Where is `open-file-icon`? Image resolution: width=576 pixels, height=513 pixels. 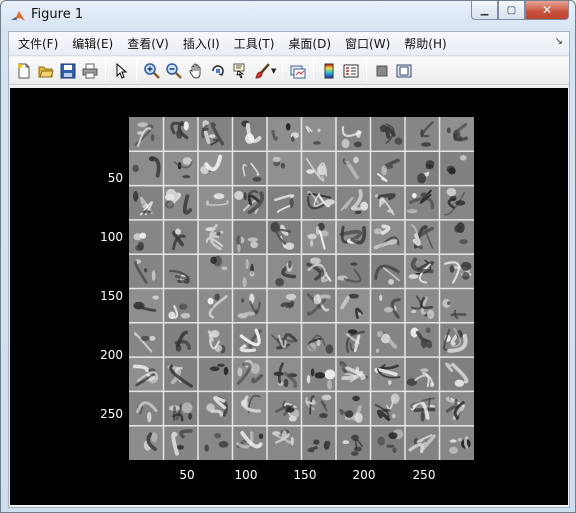
open-file-icon is located at coordinates (46, 71).